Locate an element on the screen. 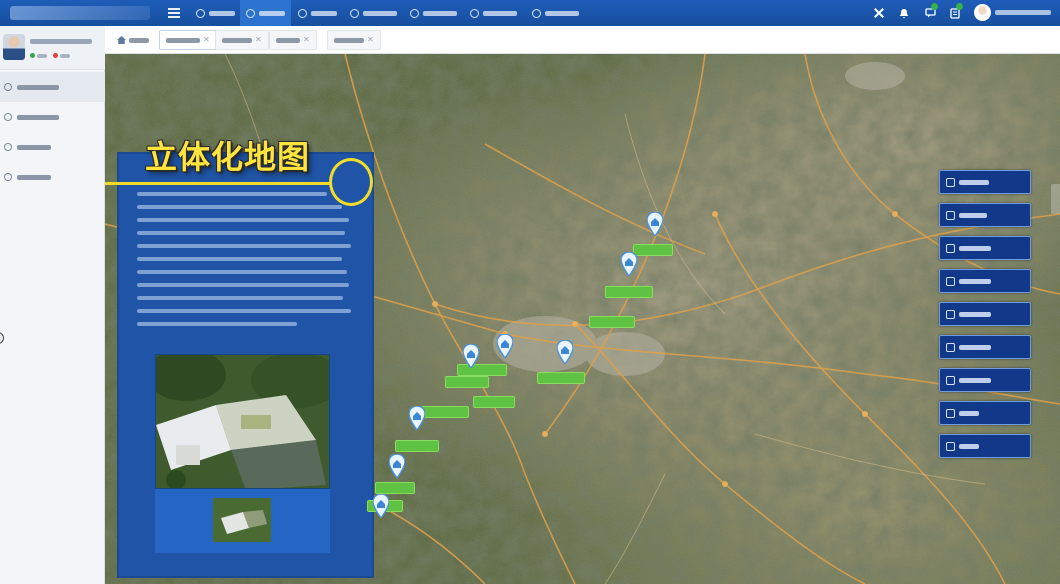  tab-1: ✕ is located at coordinates (188, 40).